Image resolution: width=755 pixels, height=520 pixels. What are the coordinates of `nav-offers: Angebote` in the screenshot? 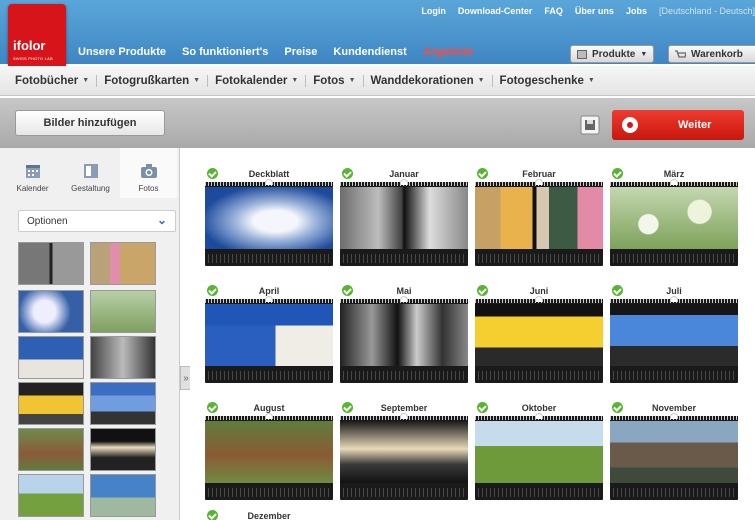 It's located at (448, 52).